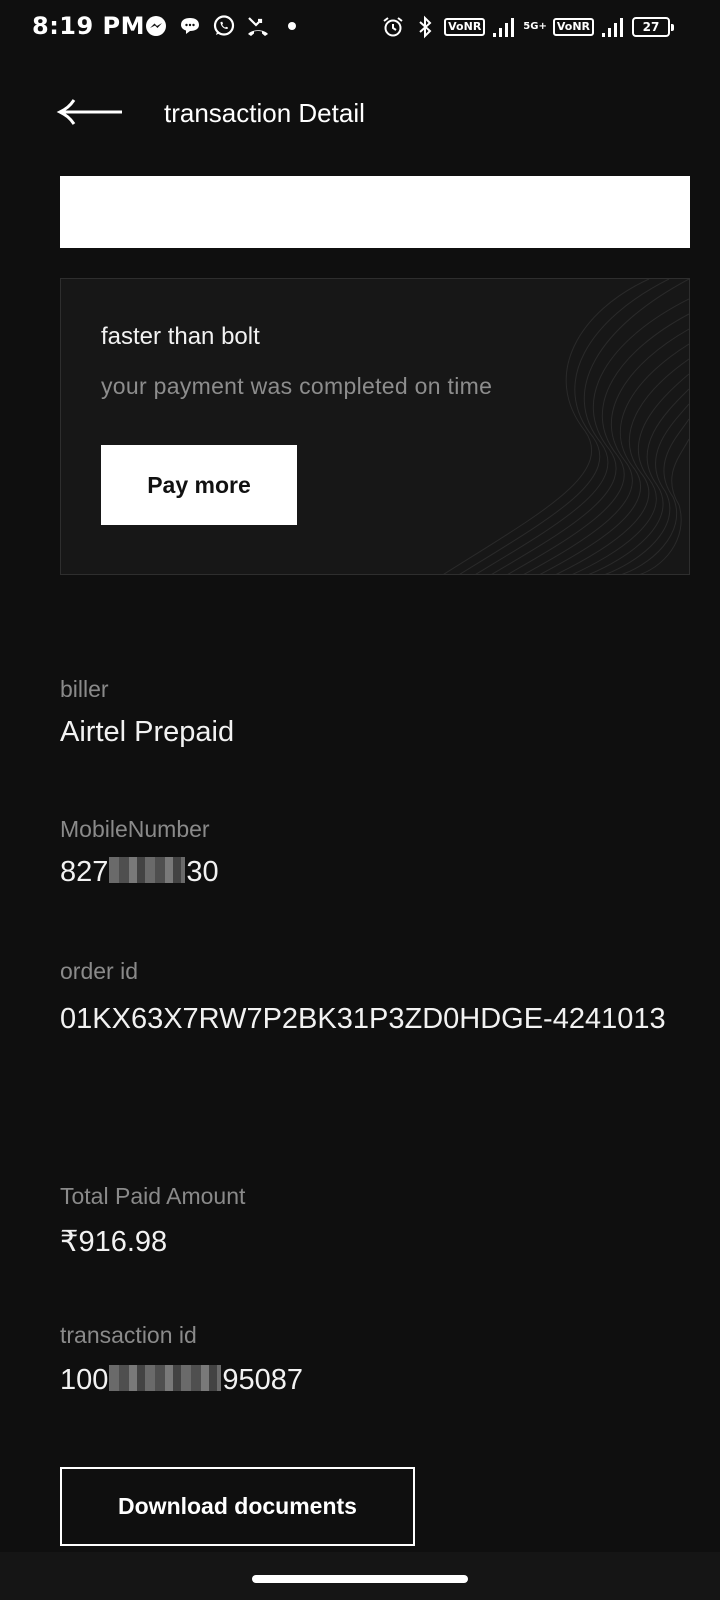  What do you see at coordinates (202, 872) in the screenshot?
I see `mobile-number-suffix: 30` at bounding box center [202, 872].